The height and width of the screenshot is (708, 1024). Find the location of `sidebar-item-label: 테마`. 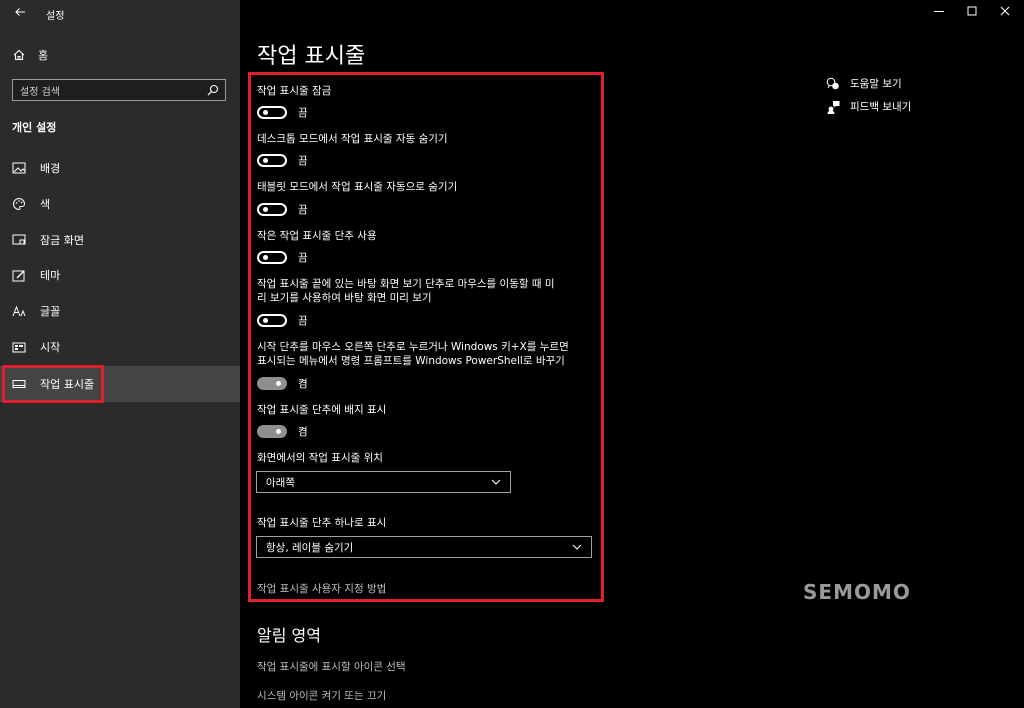

sidebar-item-label: 테마 is located at coordinates (50, 275).